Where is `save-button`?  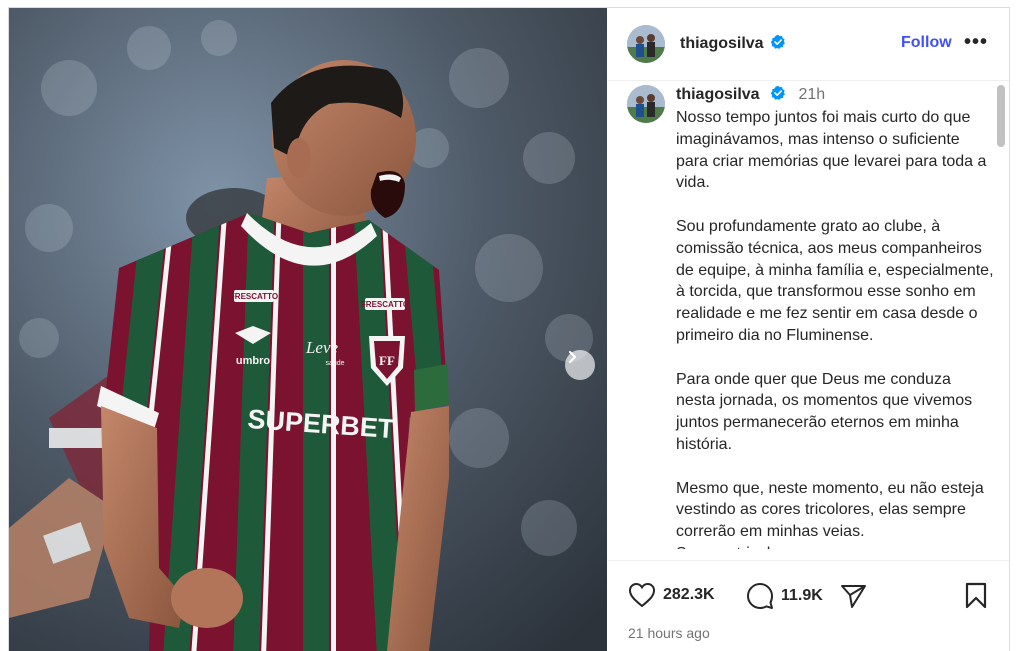 save-button is located at coordinates (976, 596).